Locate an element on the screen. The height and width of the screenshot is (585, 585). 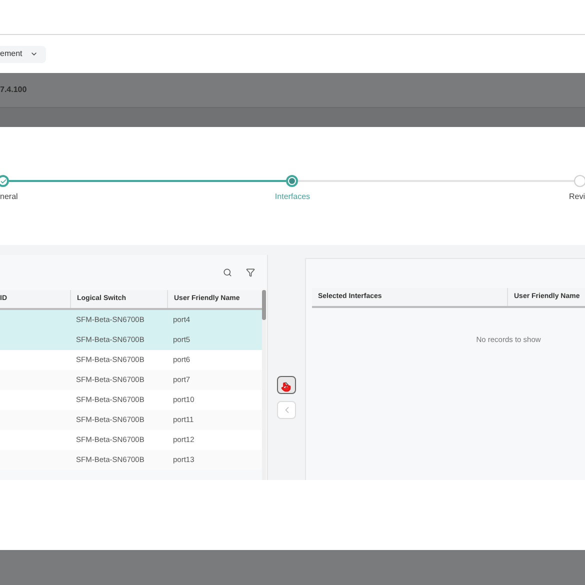
scrollbar-thumb is located at coordinates (264, 305).